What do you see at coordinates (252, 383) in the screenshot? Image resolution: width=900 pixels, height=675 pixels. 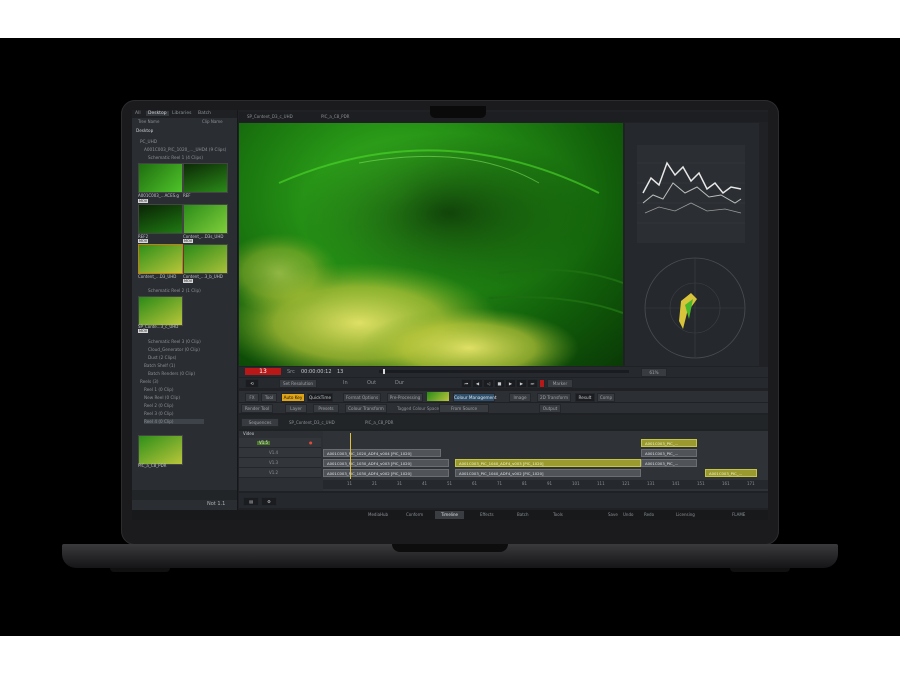 I see `sync-button: ⟲` at bounding box center [252, 383].